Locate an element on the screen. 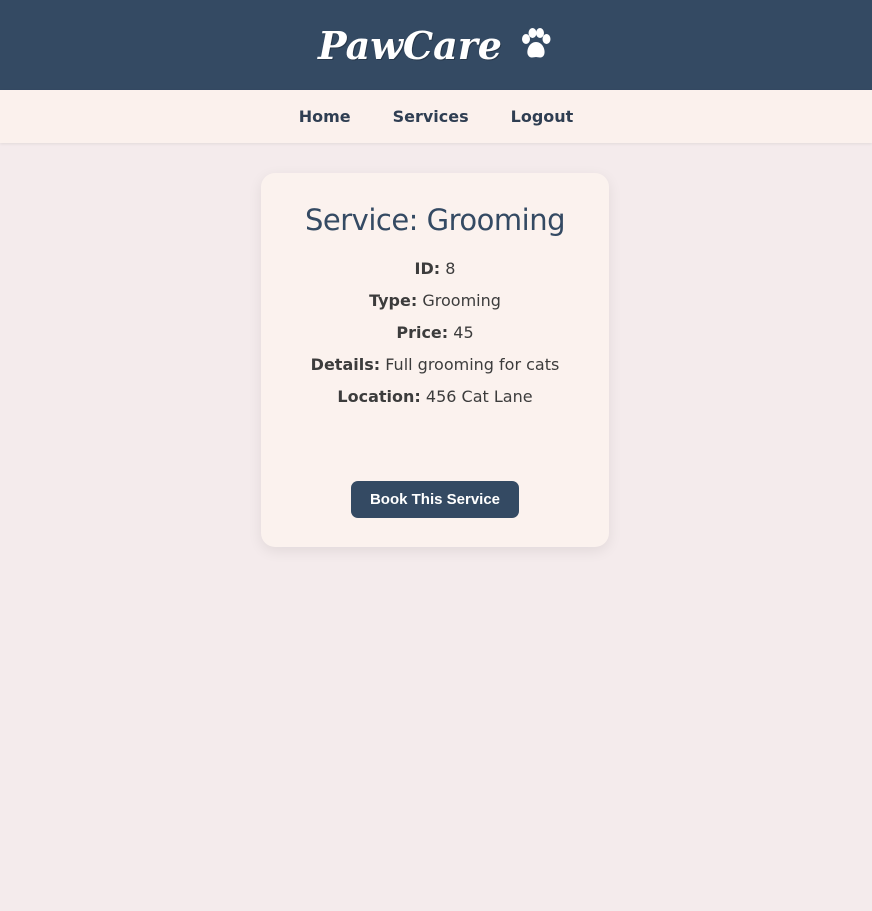 The image size is (872, 911). paw-icon is located at coordinates (536, 45).